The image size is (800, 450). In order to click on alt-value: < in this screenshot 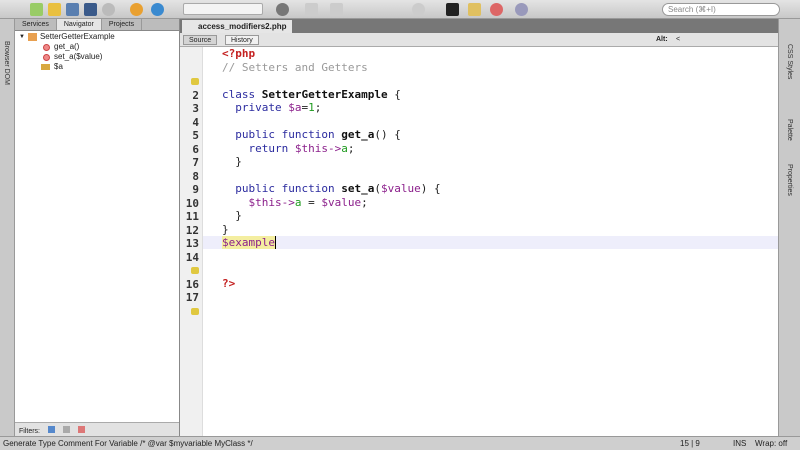, I will do `click(678, 39)`.